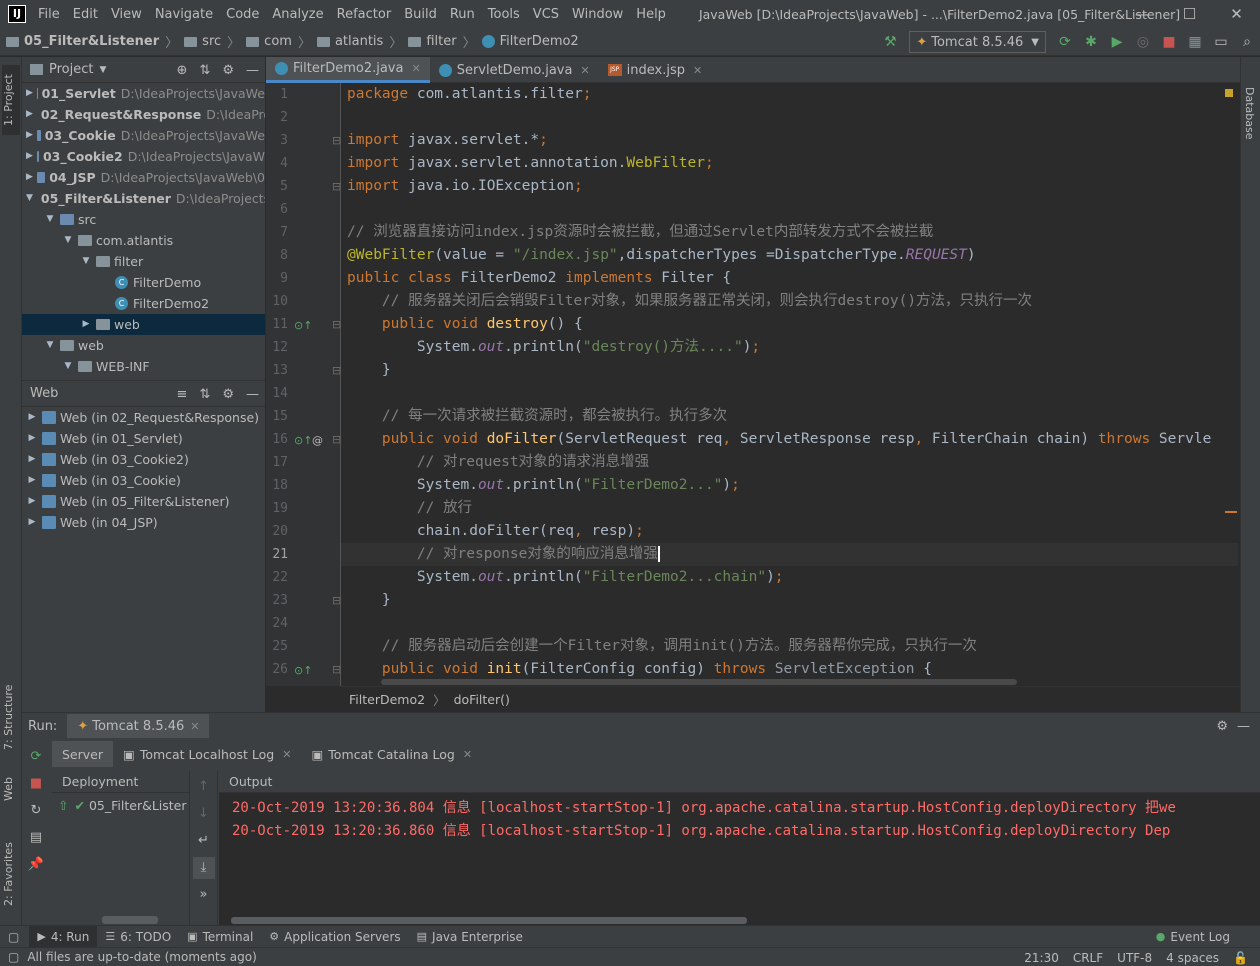  What do you see at coordinates (297, 14) in the screenshot?
I see `menu-analyze: Analyze` at bounding box center [297, 14].